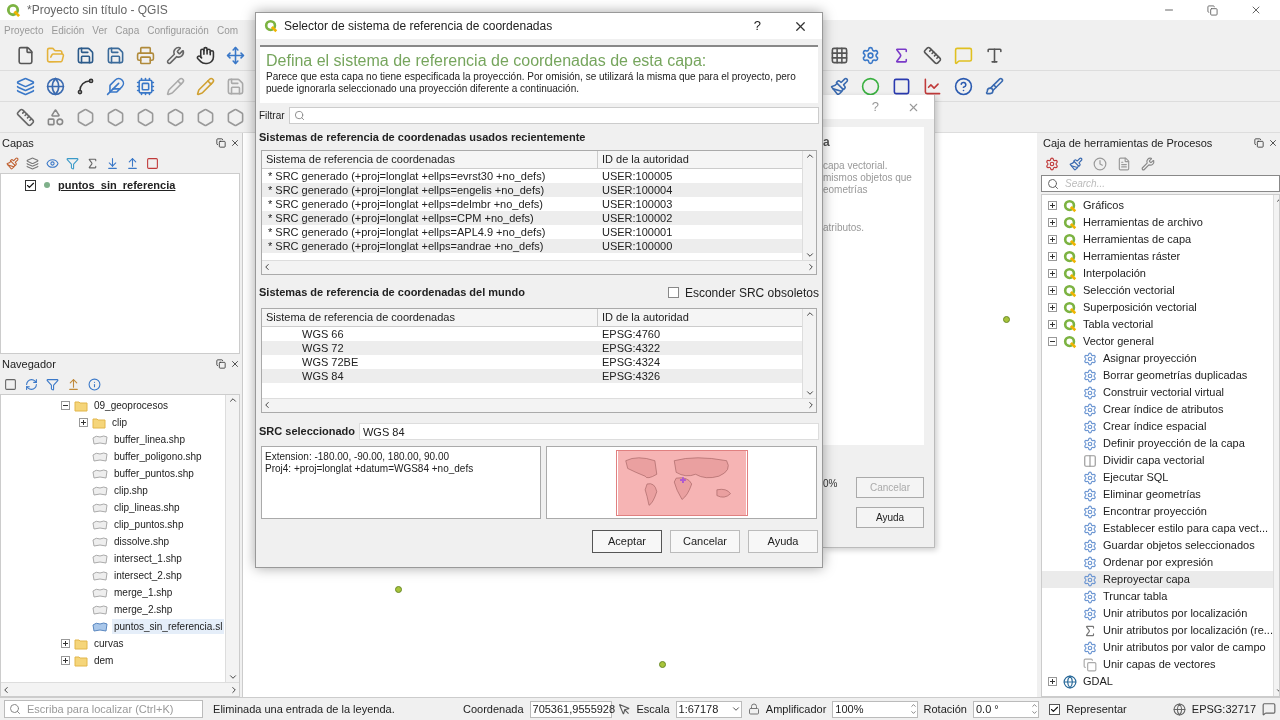  I want to click on toolbox-group: Herramientas ráster, so click(1132, 256).